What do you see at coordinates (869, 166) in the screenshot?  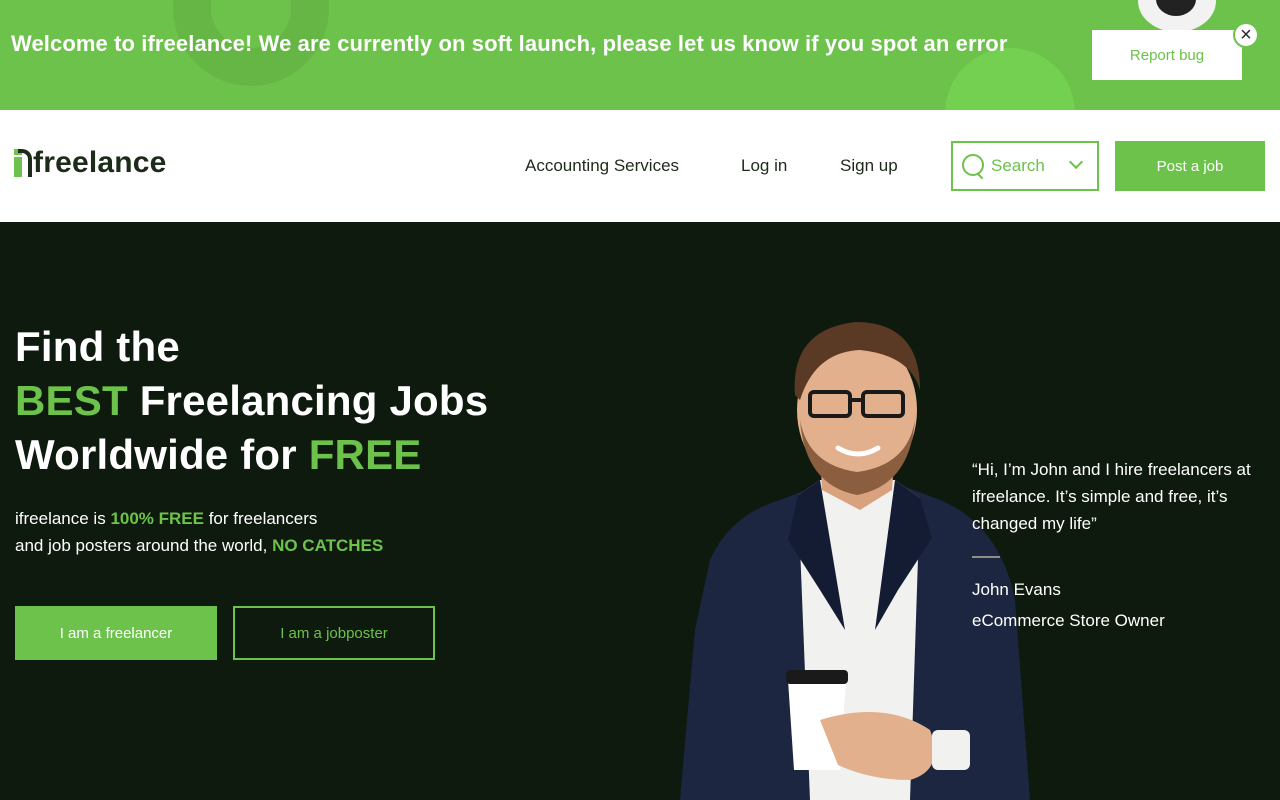 I see `nav-sign-up: Sign up` at bounding box center [869, 166].